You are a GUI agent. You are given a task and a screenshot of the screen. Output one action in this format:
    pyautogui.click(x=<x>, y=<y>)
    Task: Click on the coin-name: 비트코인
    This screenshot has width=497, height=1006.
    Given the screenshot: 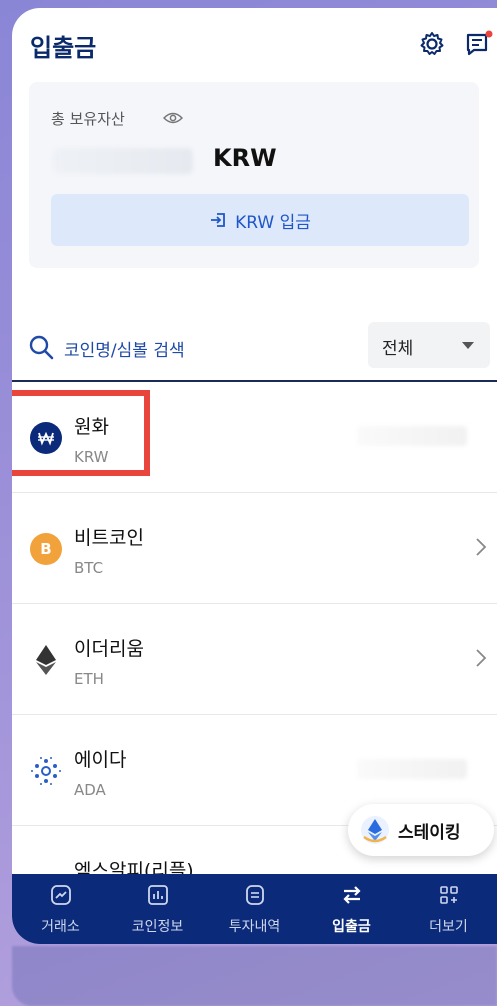 What is the action you would take?
    pyautogui.click(x=109, y=538)
    